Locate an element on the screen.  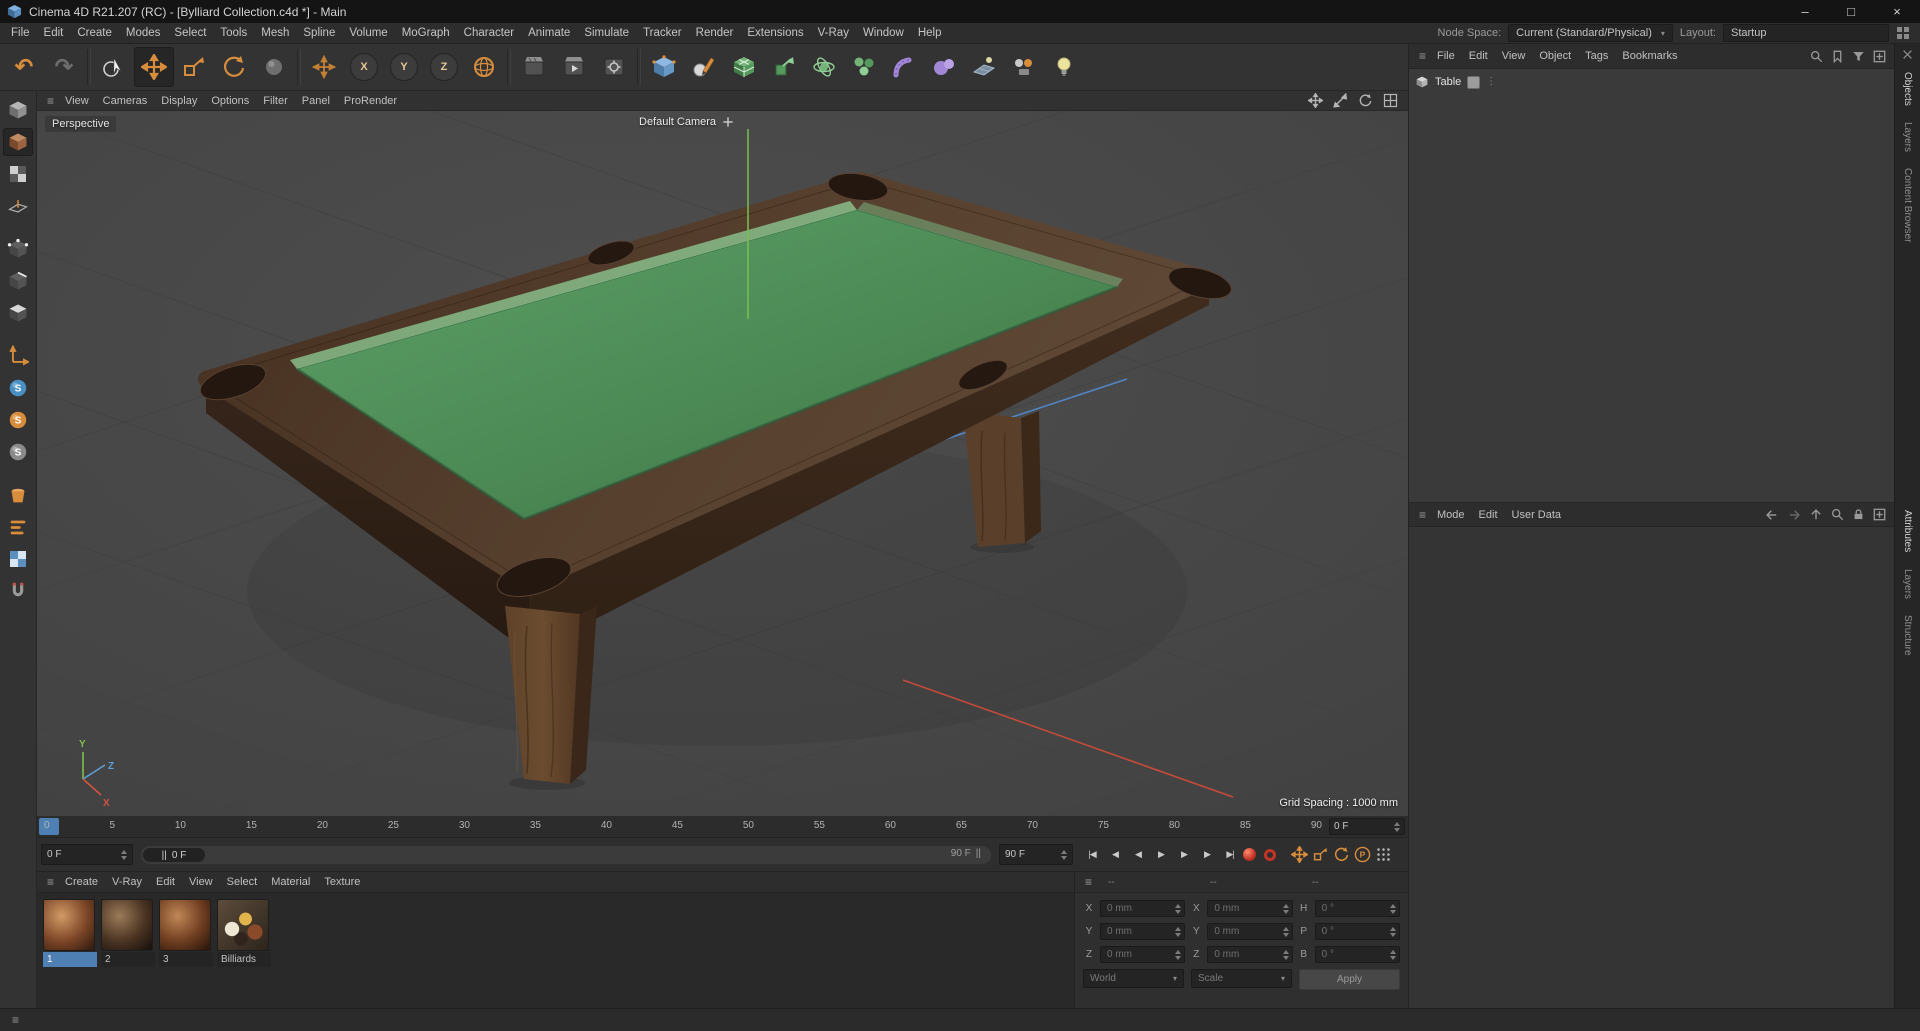
menu-character: Character is located at coordinates (489, 33).